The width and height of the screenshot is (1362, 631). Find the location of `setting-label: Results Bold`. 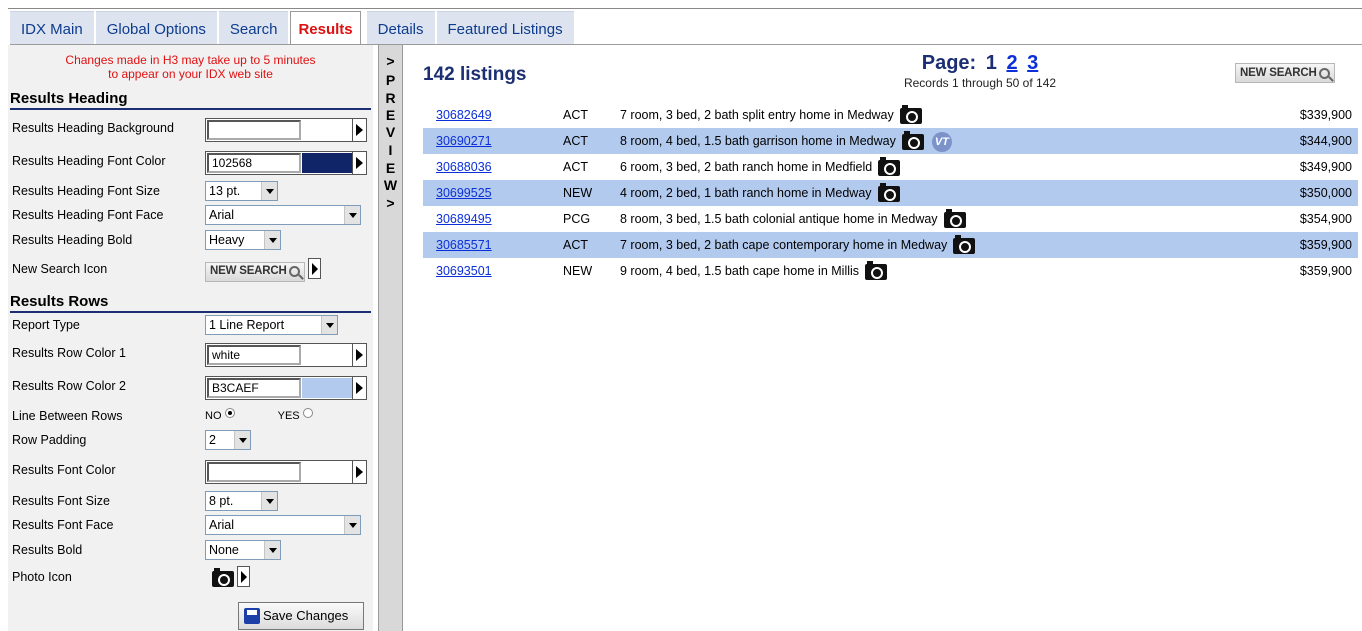

setting-label: Results Bold is located at coordinates (47, 550).